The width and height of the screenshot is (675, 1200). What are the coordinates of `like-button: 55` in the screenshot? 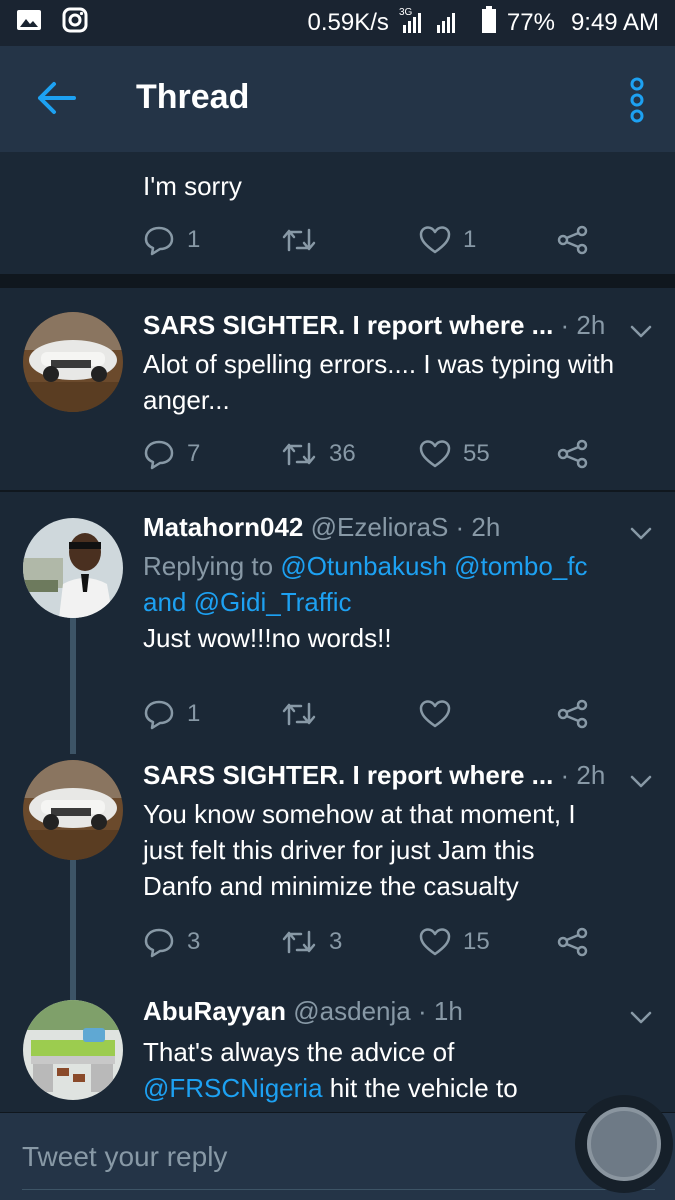 It's located at (454, 454).